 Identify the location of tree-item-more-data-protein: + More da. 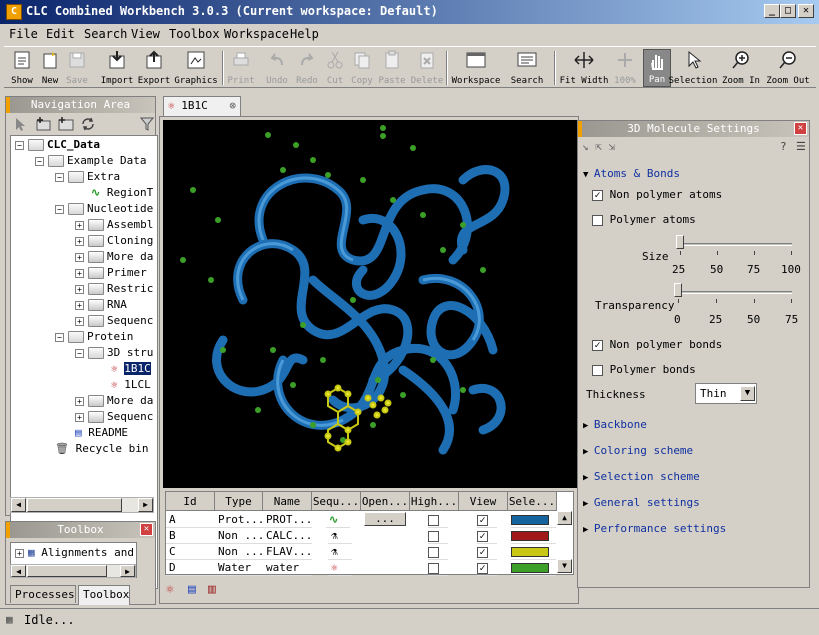
(114, 401).